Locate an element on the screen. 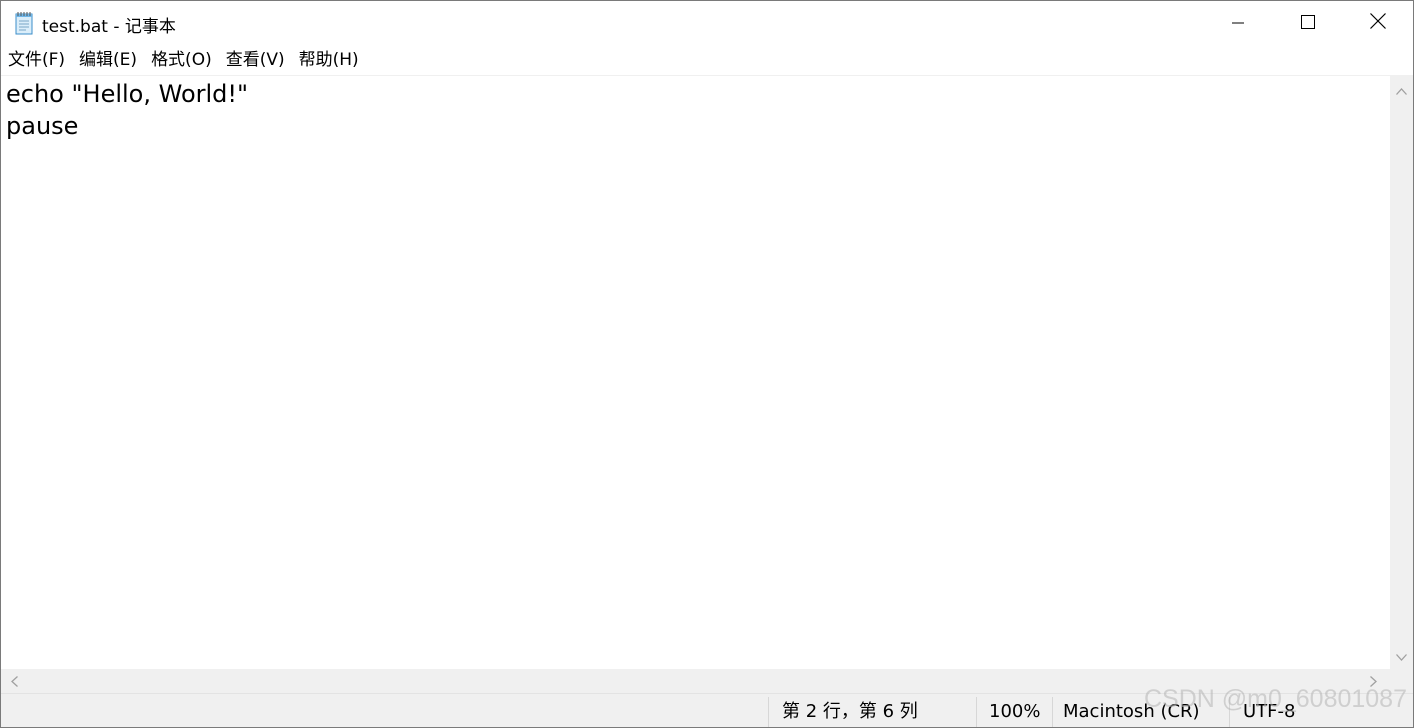 Image resolution: width=1414 pixels, height=728 pixels. scroll-up-button is located at coordinates (1401, 89).